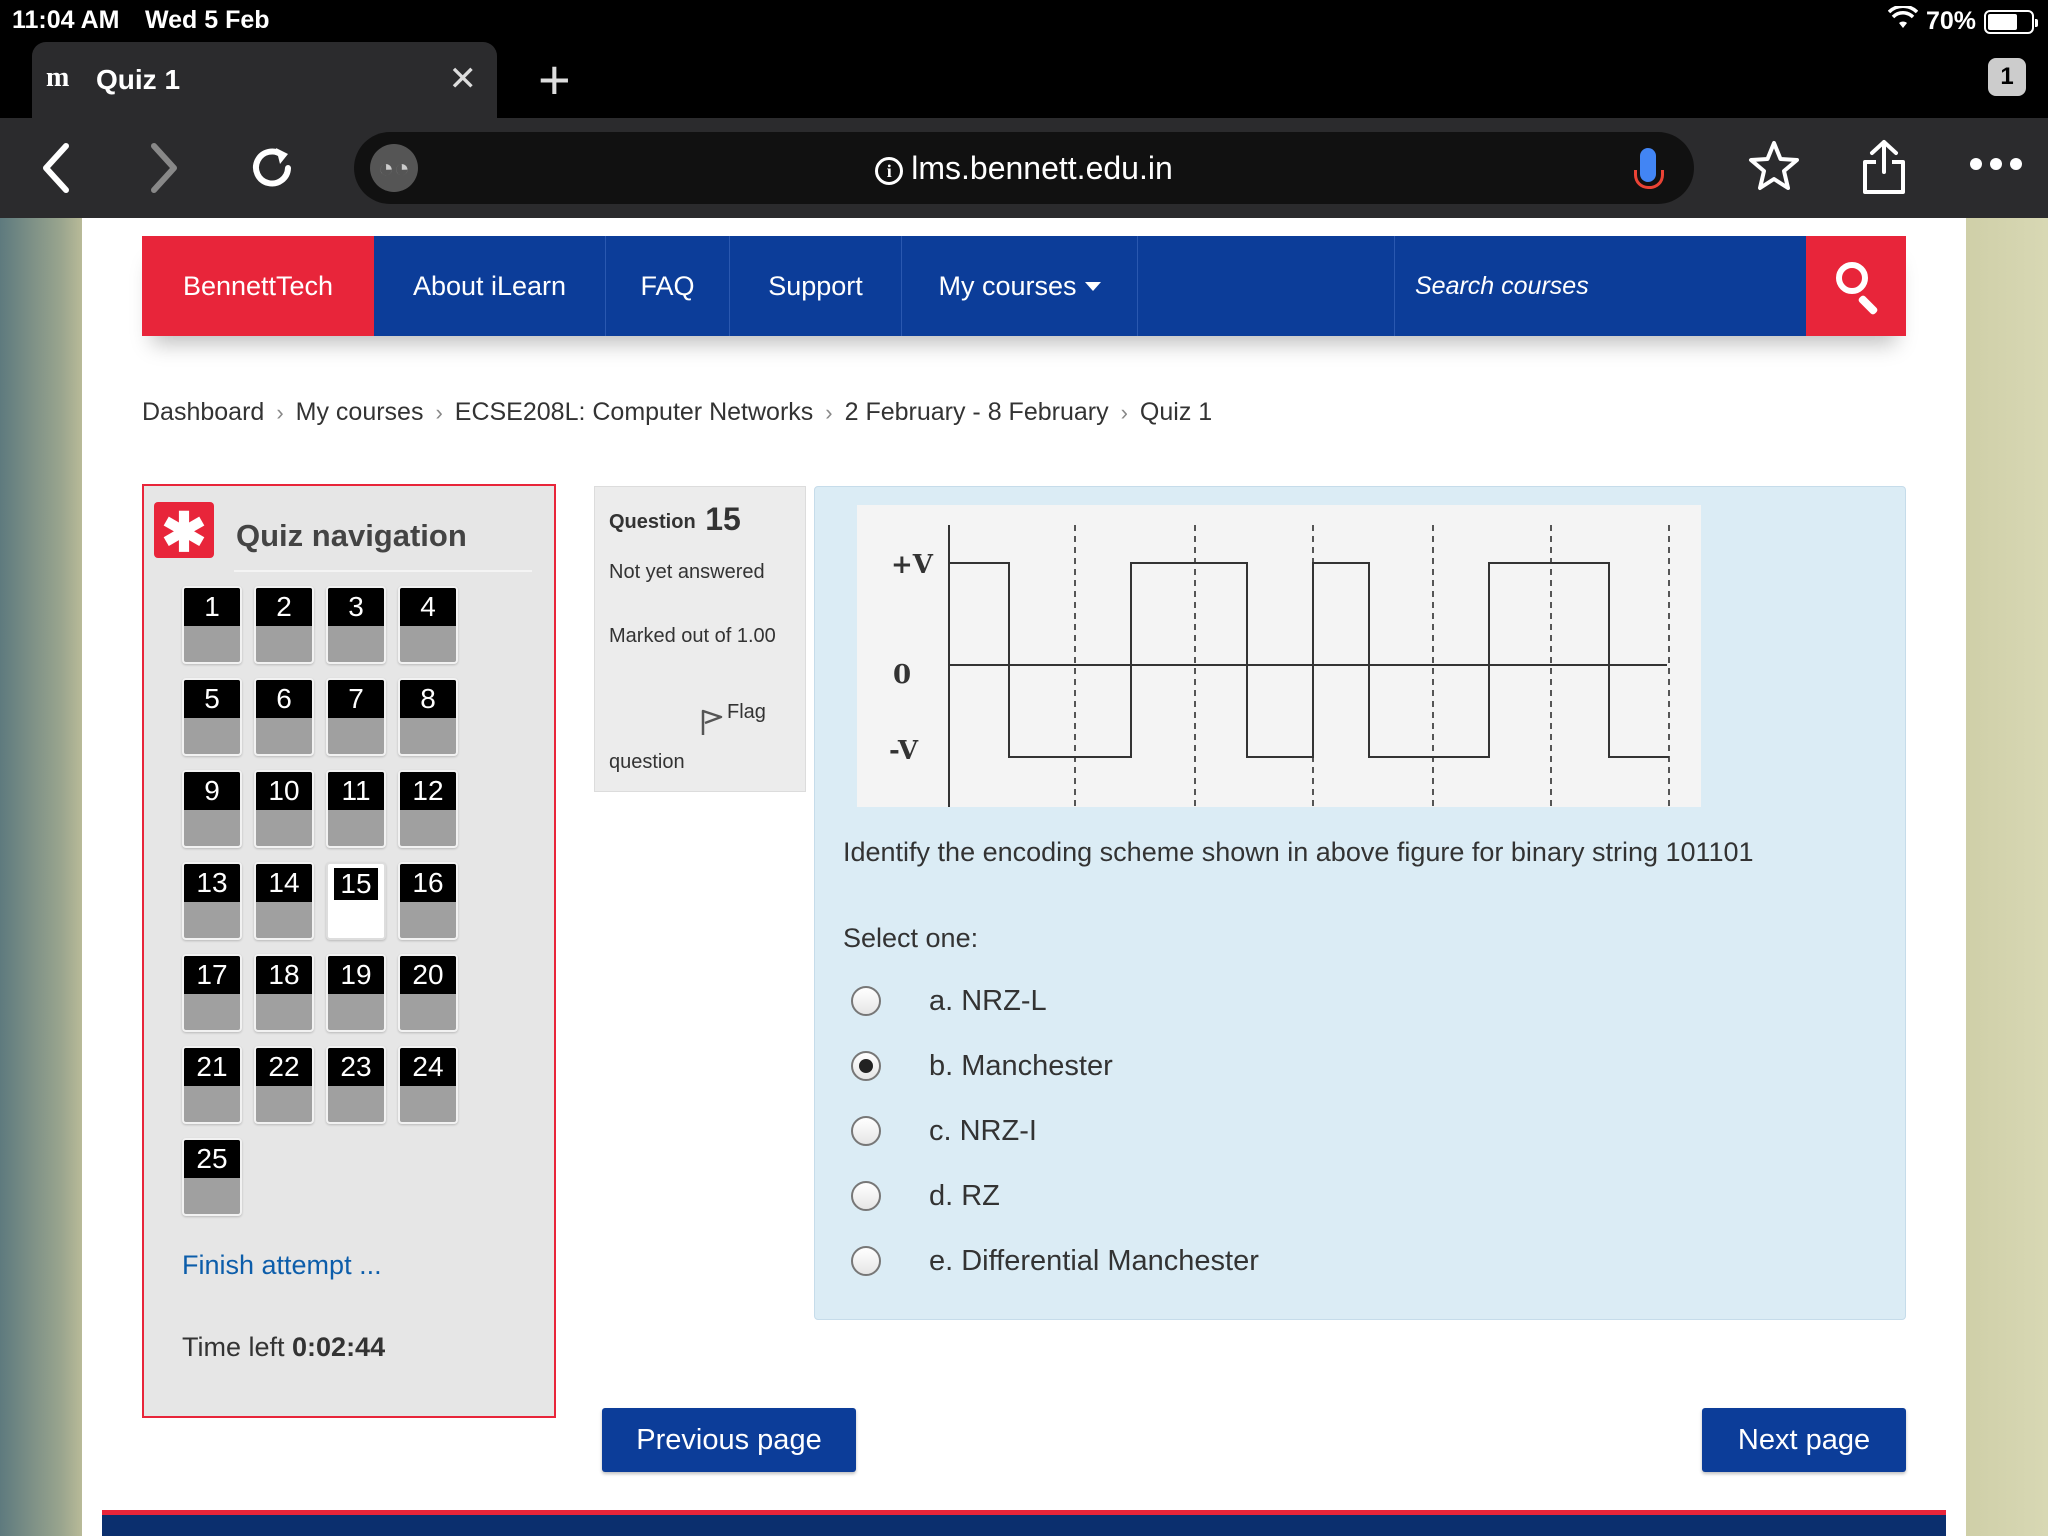 The width and height of the screenshot is (2048, 1536). What do you see at coordinates (1884, 173) in the screenshot?
I see `share-icon` at bounding box center [1884, 173].